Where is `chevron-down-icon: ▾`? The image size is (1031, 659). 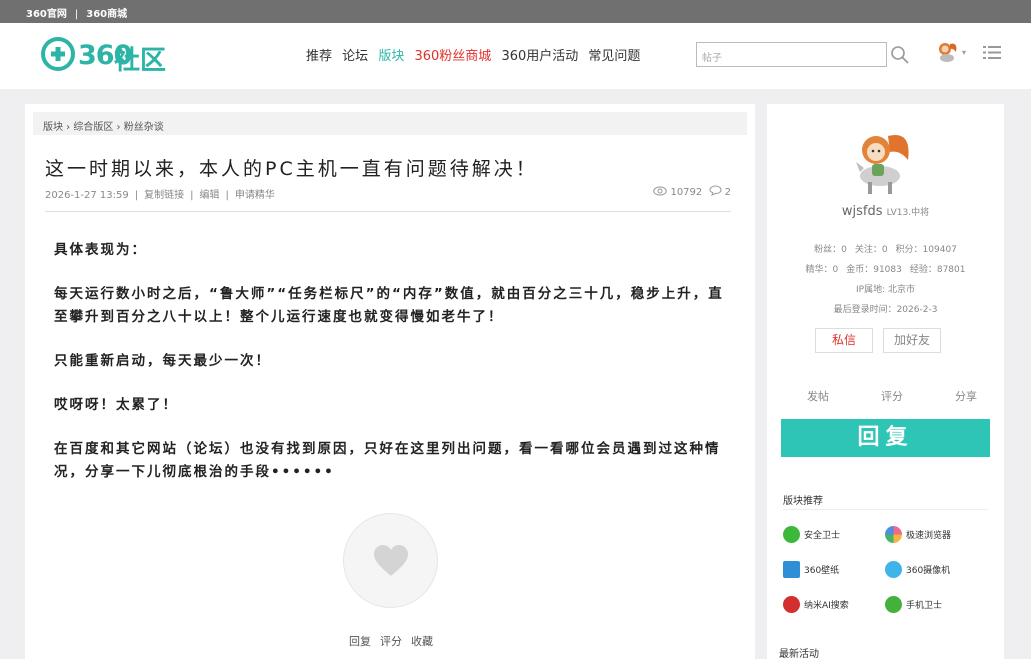 chevron-down-icon: ▾ is located at coordinates (964, 52).